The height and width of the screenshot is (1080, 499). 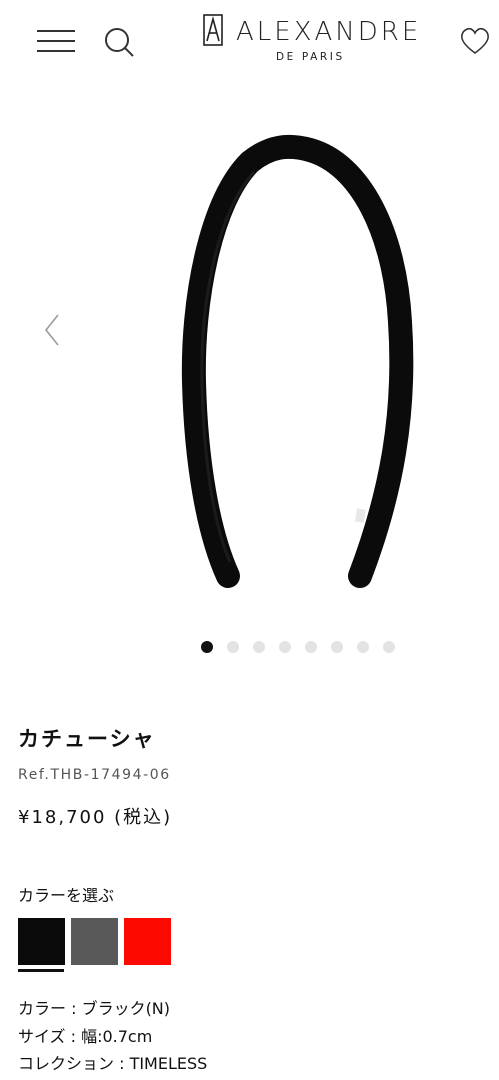 What do you see at coordinates (41, 970) in the screenshot?
I see `selected-swatch-indicator` at bounding box center [41, 970].